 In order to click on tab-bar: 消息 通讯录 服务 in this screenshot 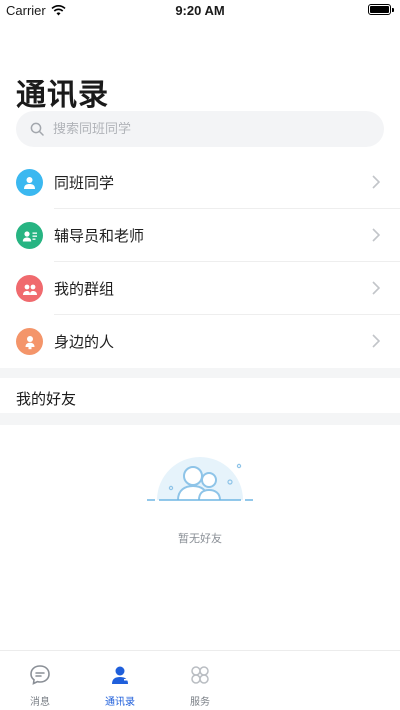, I will do `click(200, 680)`.